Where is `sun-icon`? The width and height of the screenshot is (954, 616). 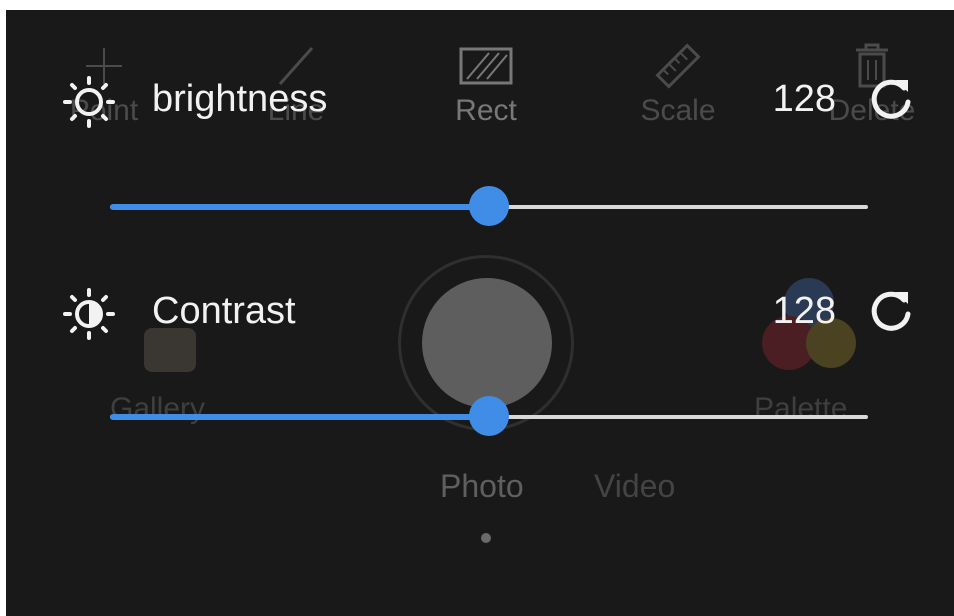
sun-icon is located at coordinates (89, 107).